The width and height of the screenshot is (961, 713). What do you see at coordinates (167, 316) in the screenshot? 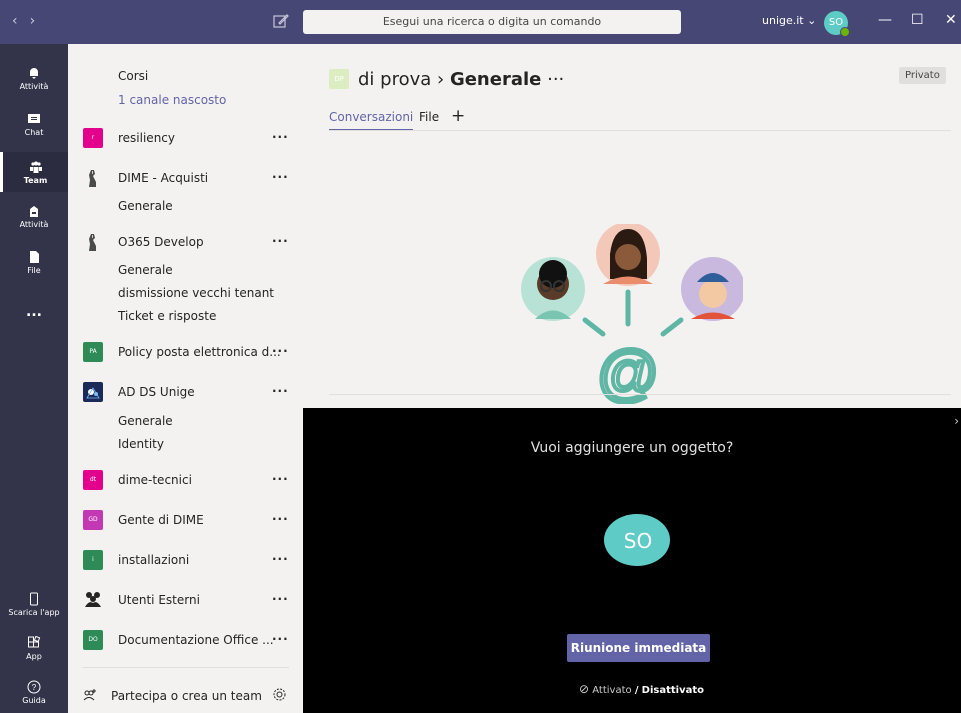
I see `channel-item: Ticket e risposte` at bounding box center [167, 316].